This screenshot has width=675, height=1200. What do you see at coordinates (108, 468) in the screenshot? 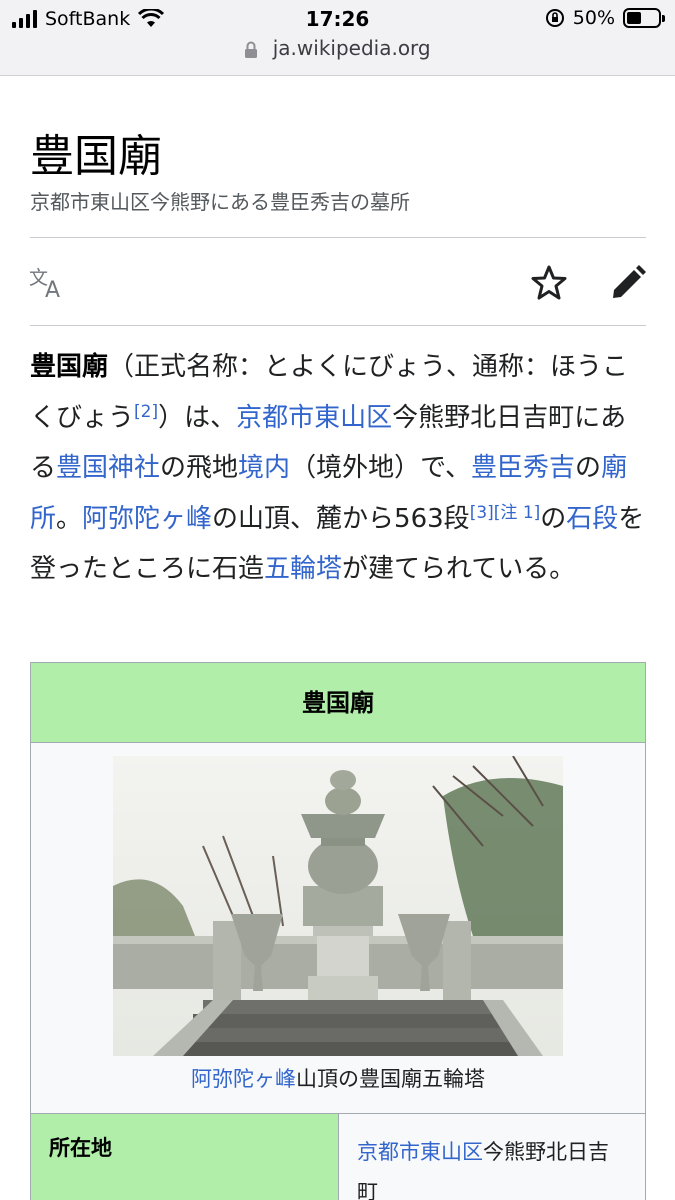
I see `link-toyokuni-jinja: 豊国神社` at bounding box center [108, 468].